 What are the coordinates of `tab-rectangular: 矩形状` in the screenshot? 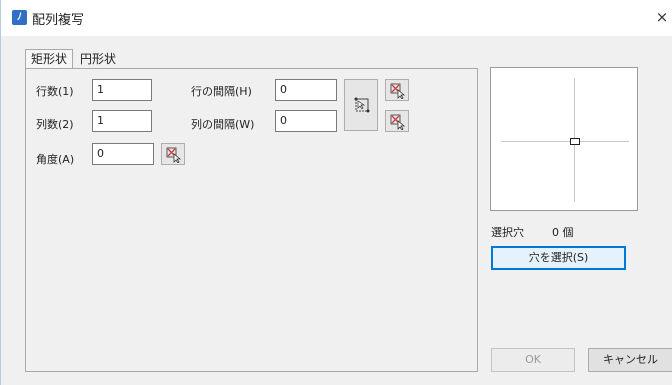 It's located at (49, 59).